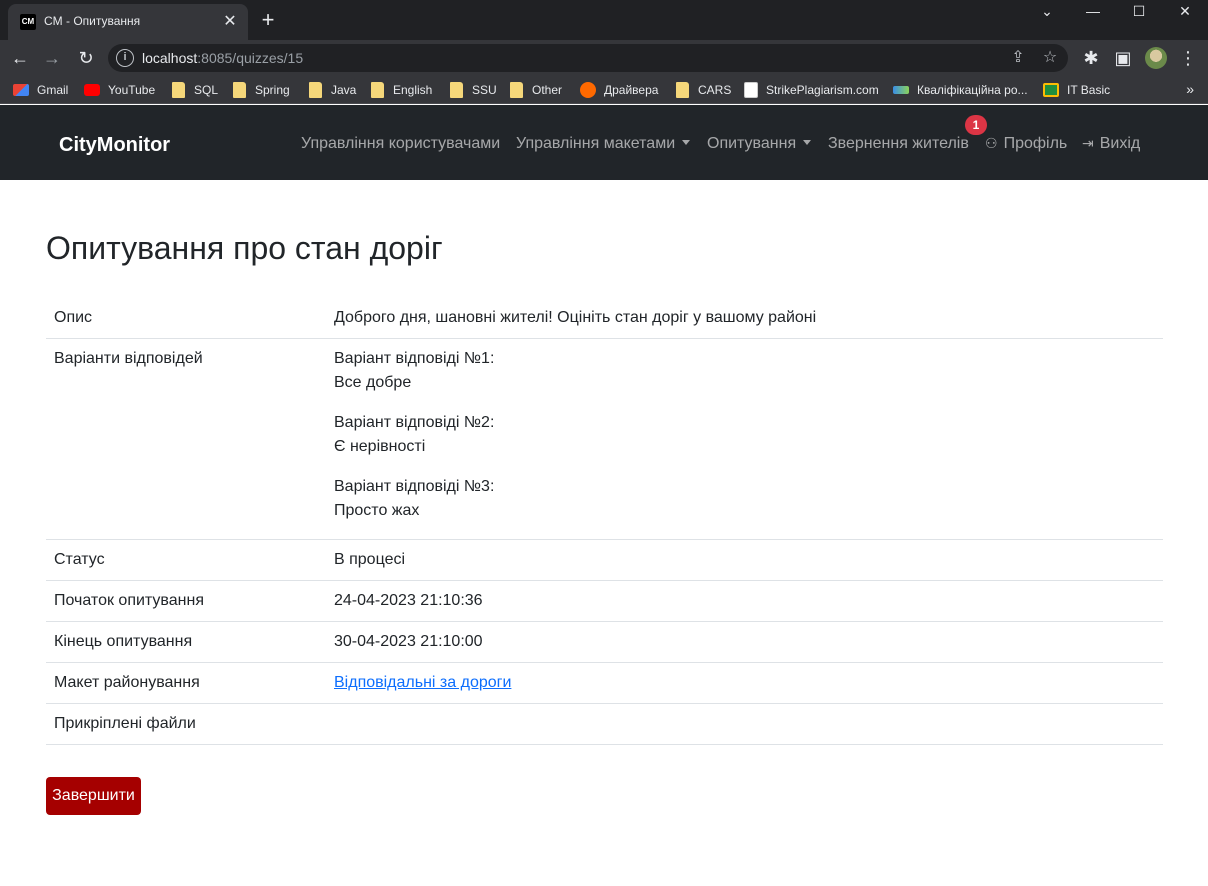 Image resolution: width=1208 pixels, height=886 pixels. What do you see at coordinates (1047, 15) in the screenshot?
I see `chevron-down-icon: ⌄` at bounding box center [1047, 15].